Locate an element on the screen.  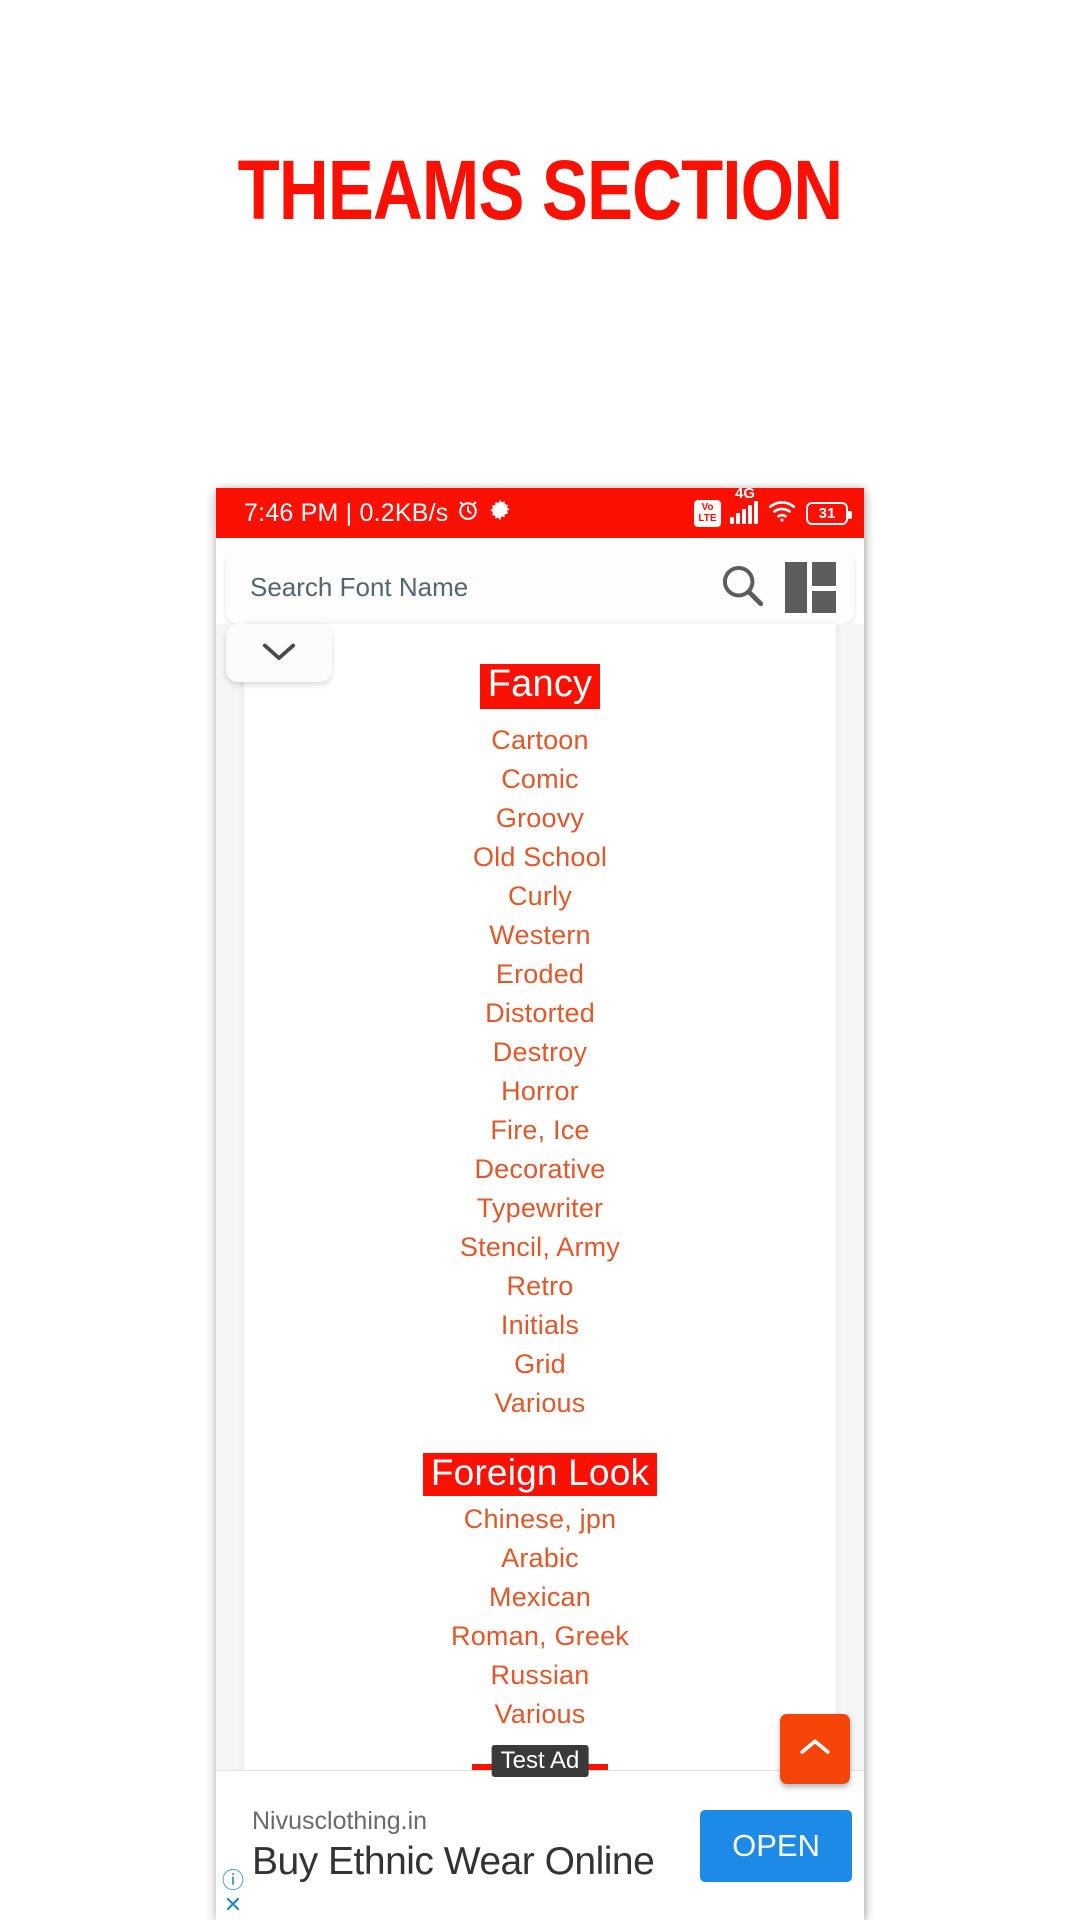
signal-bars is located at coordinates (744, 512).